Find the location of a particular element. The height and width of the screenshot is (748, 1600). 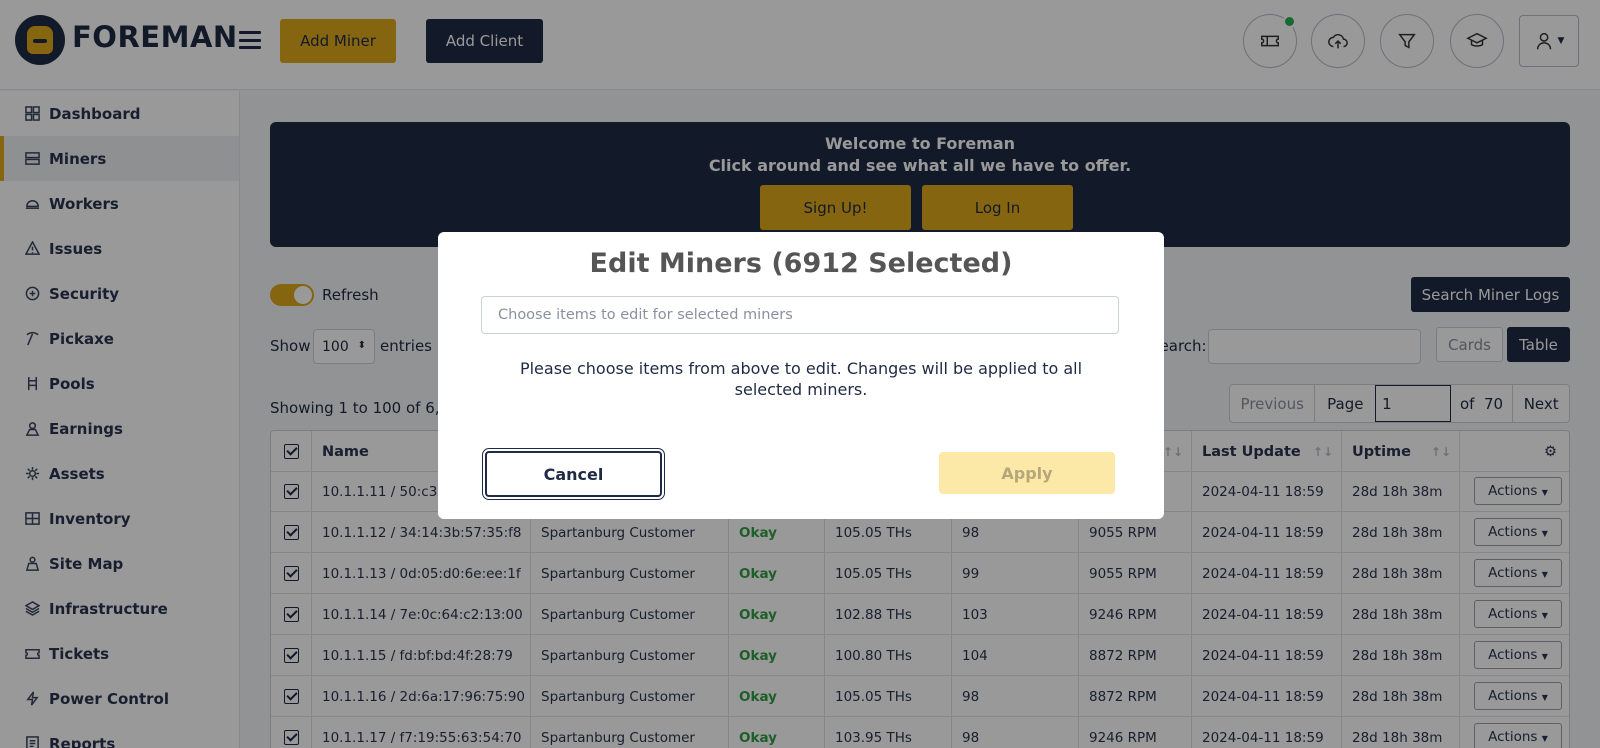

modal-title: Edit Miners (6912 Selected) is located at coordinates (801, 263).